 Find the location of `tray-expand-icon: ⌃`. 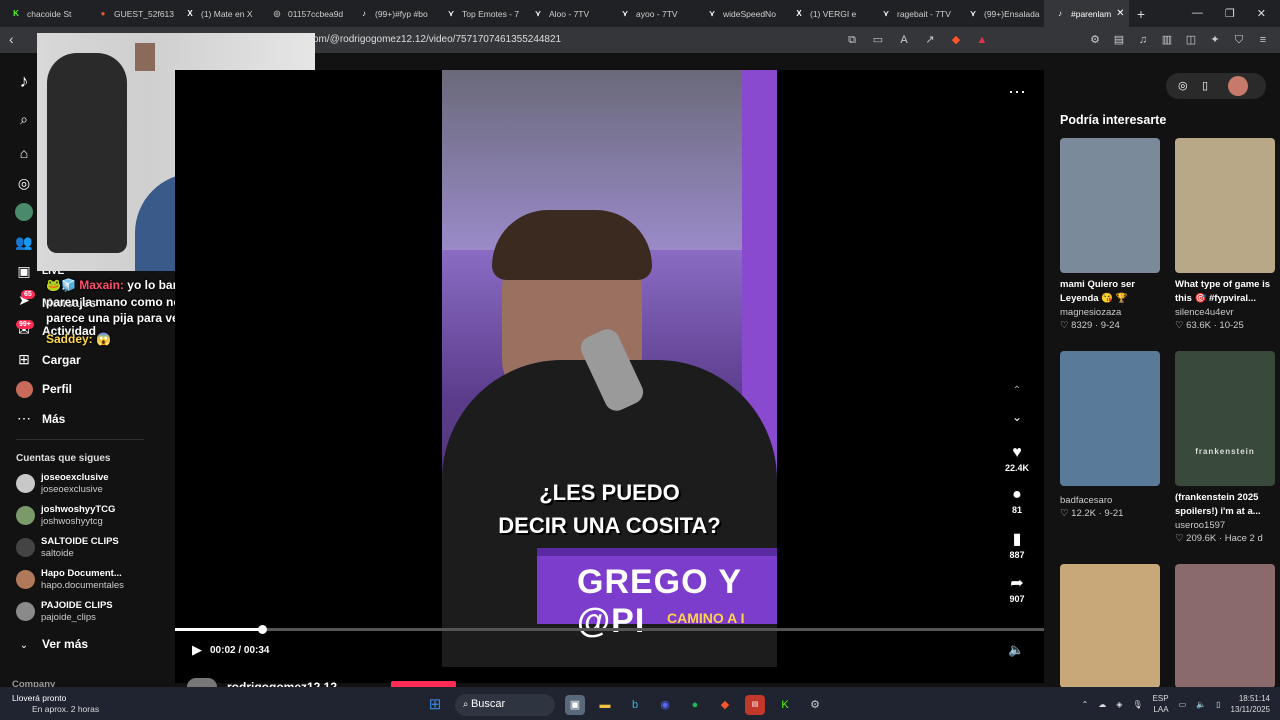

tray-expand-icon: ⌃ is located at coordinates (1085, 704).